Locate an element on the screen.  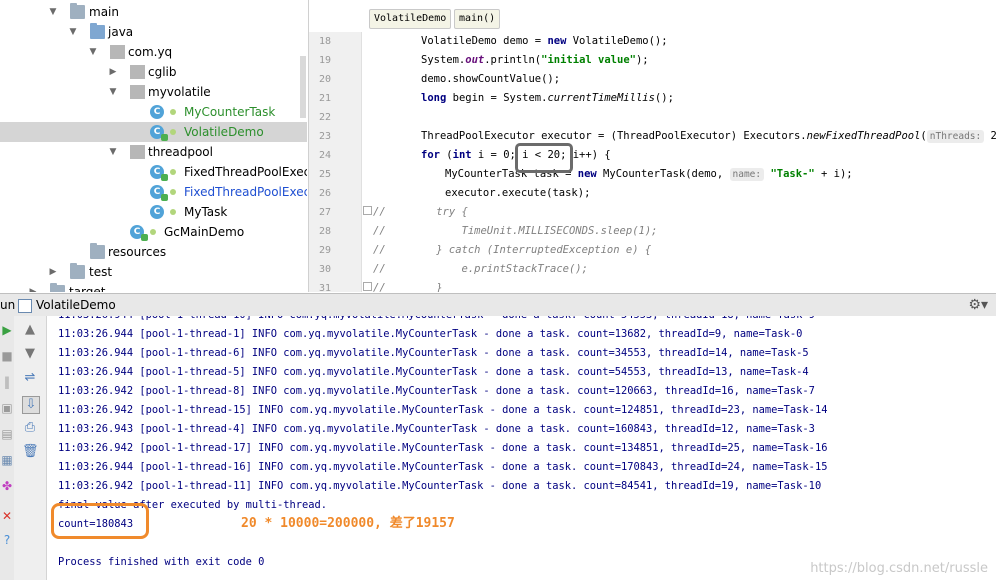
folder-icon is located at coordinates (77, 271).